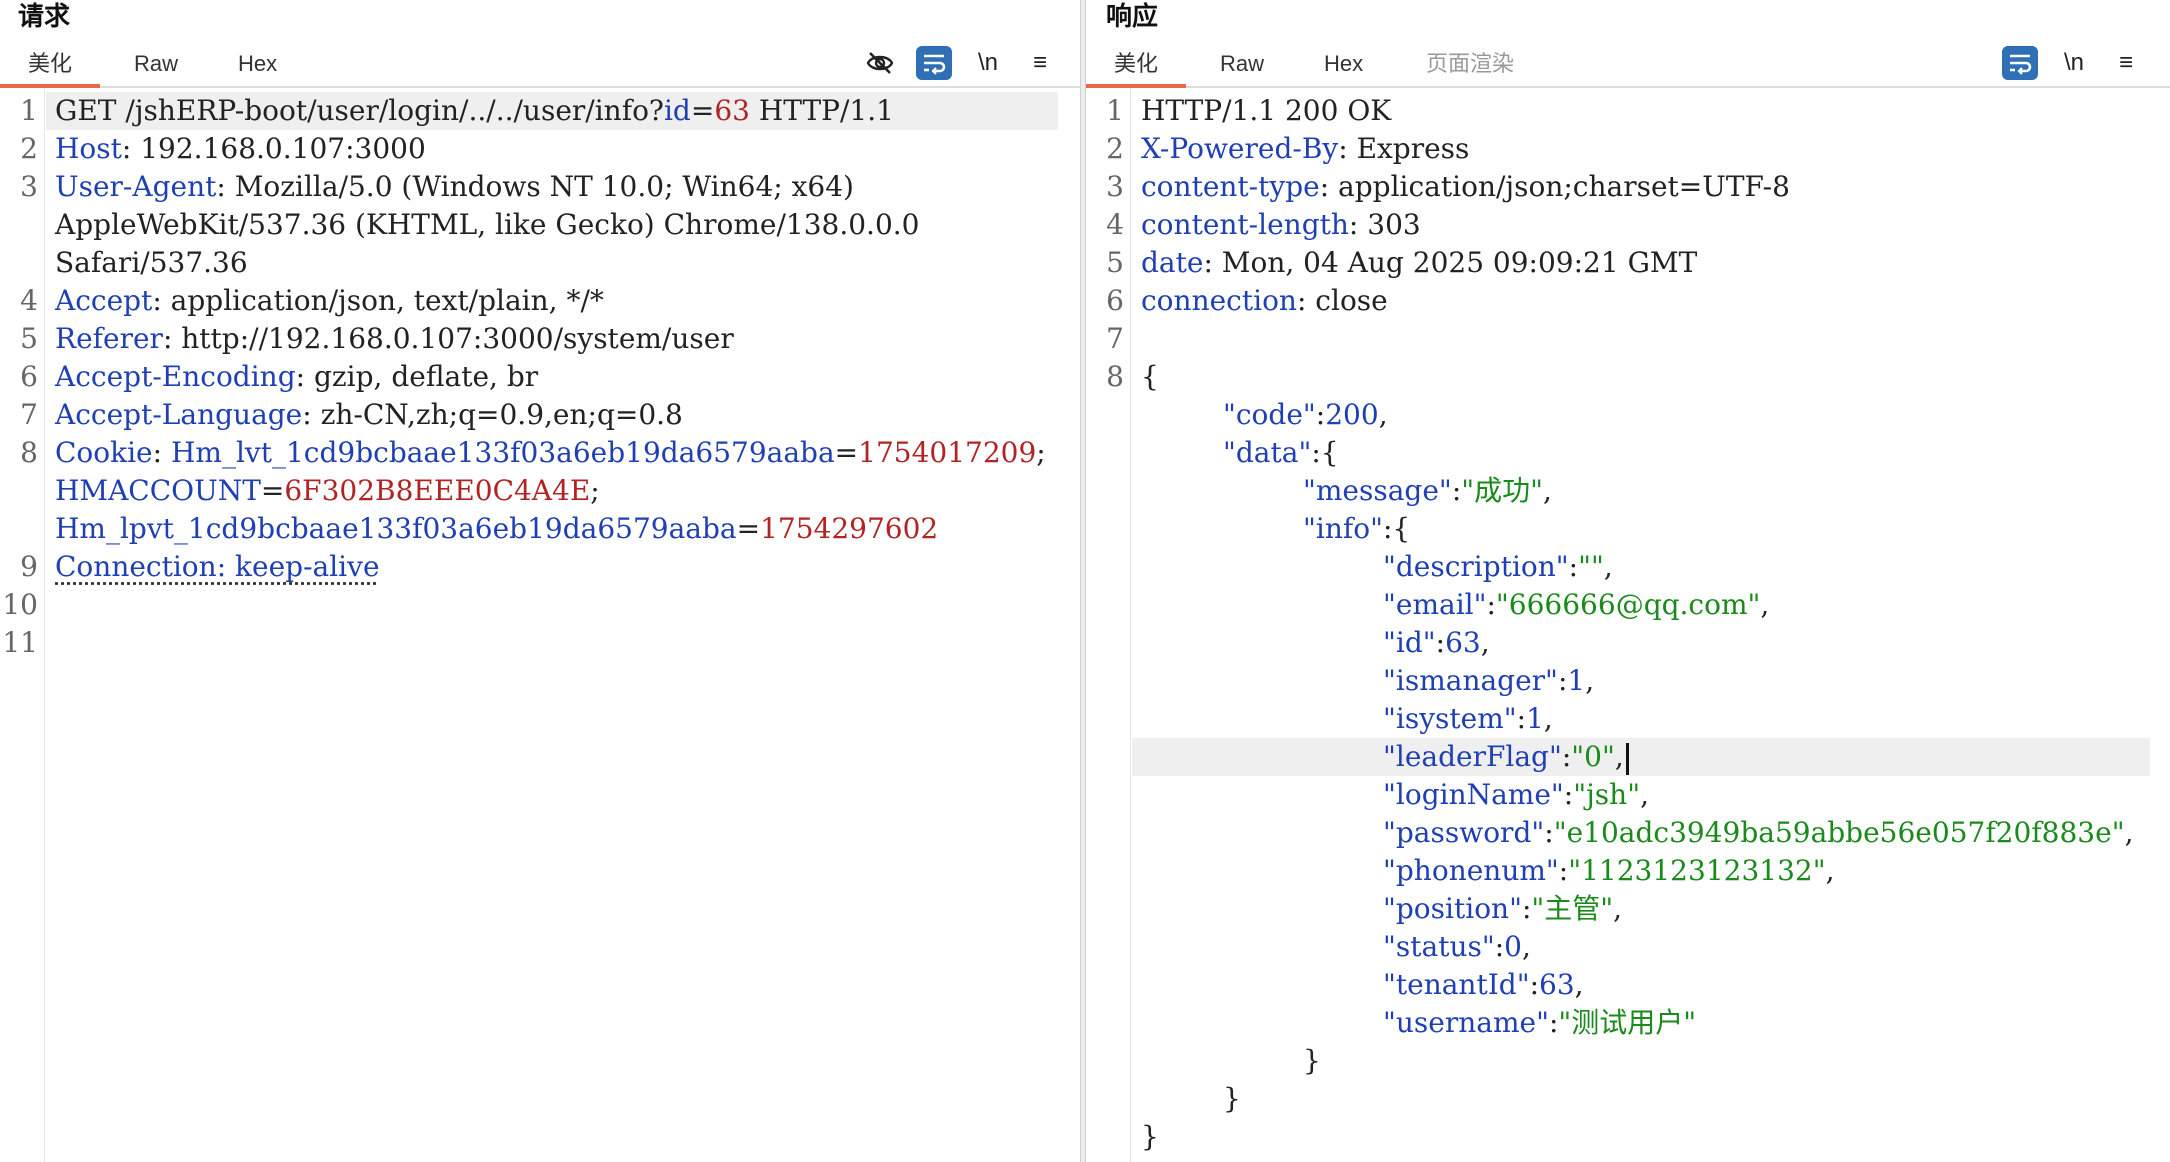  Describe the element at coordinates (1540, 1022) in the screenshot. I see `json-username: "username":"测试用户"` at that location.